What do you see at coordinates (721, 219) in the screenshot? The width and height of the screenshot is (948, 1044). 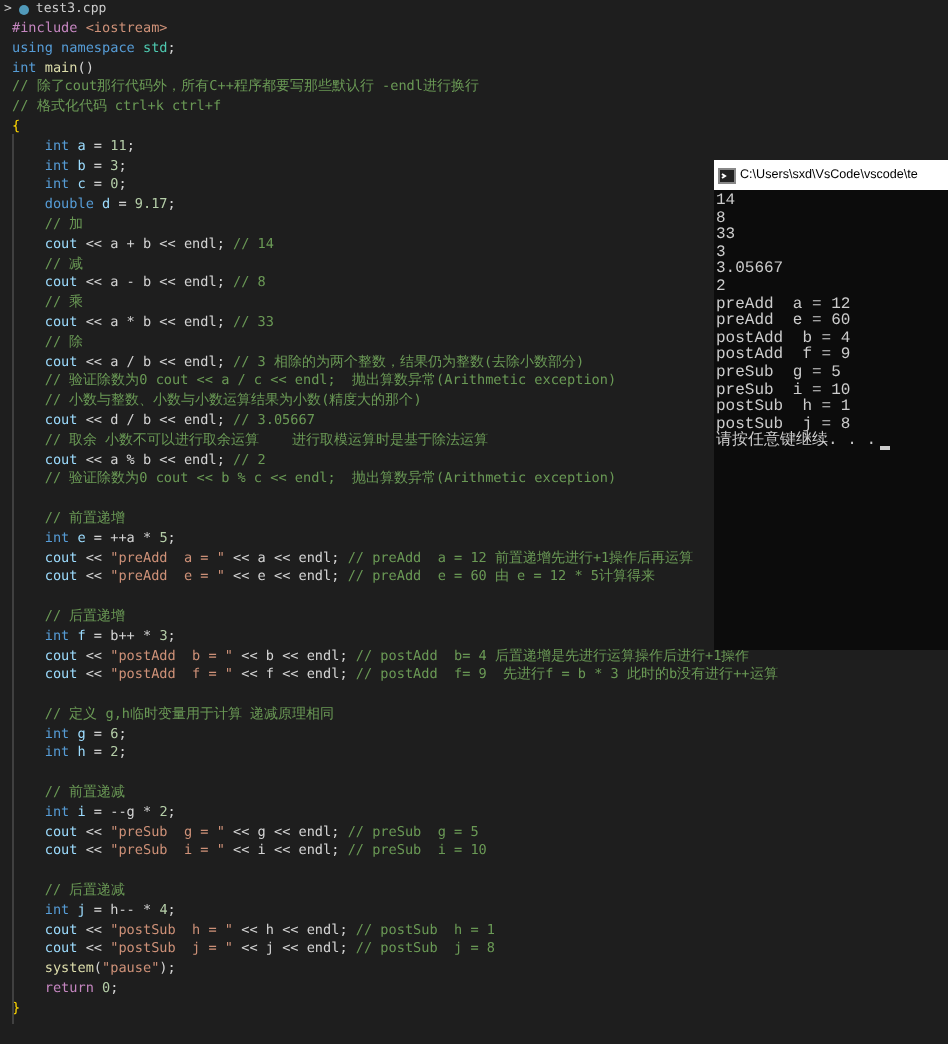 I see `console-output-line: 8` at bounding box center [721, 219].